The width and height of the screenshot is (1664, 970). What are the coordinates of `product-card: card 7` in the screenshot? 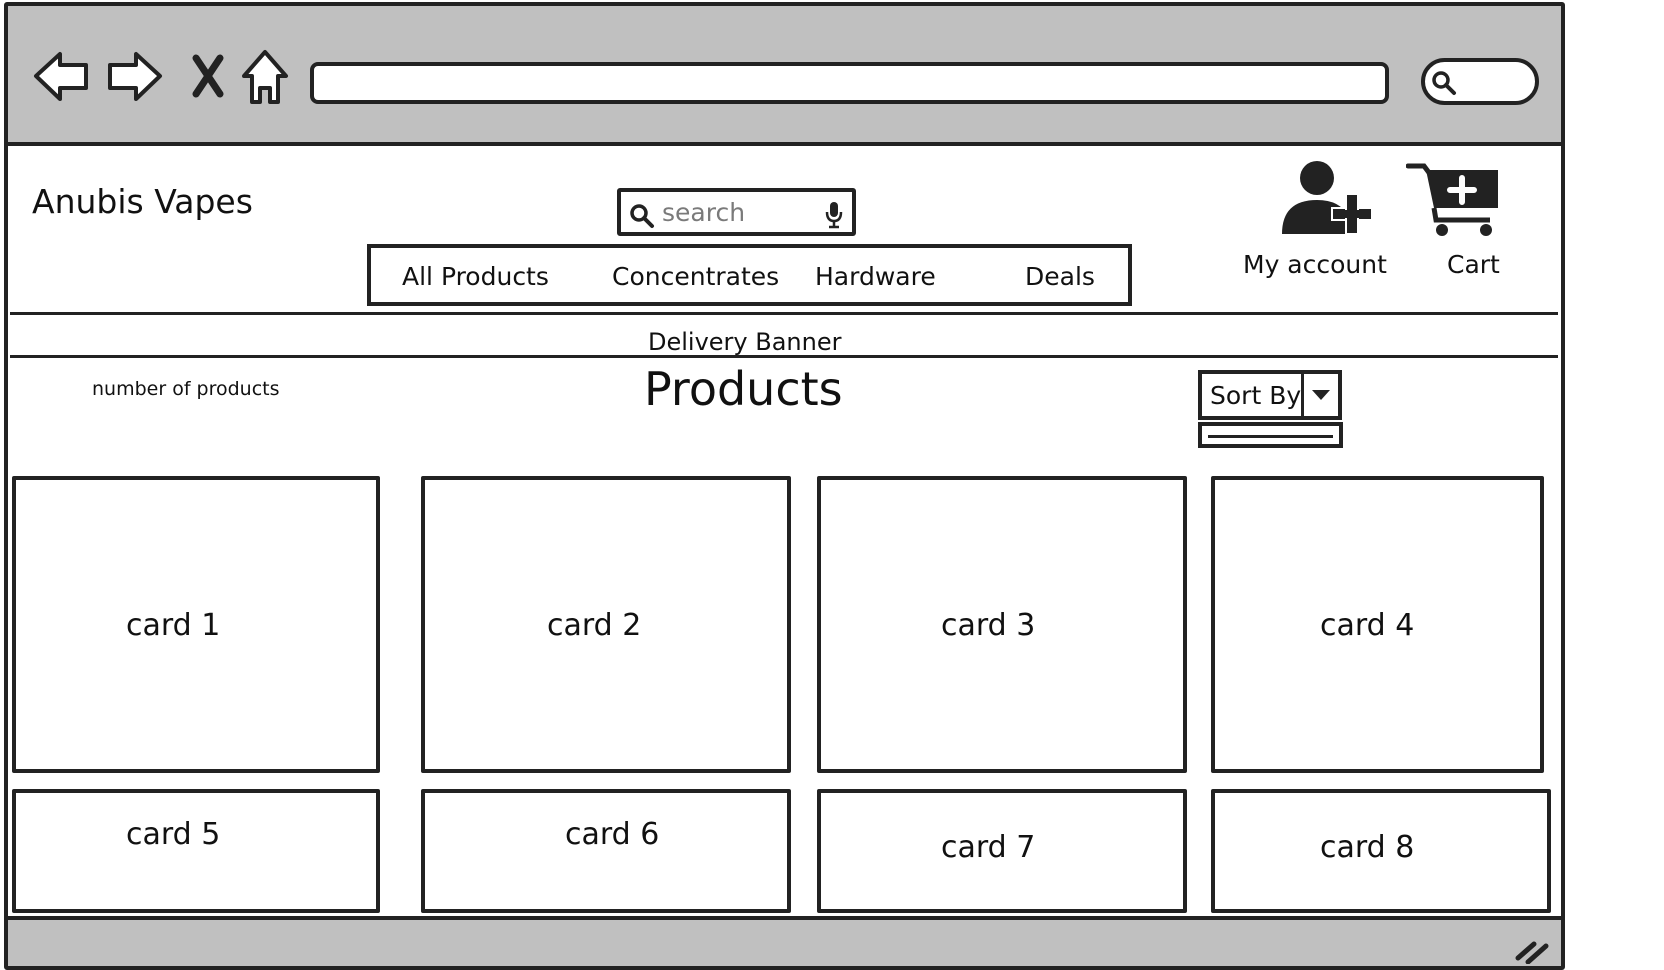 It's located at (1002, 851).